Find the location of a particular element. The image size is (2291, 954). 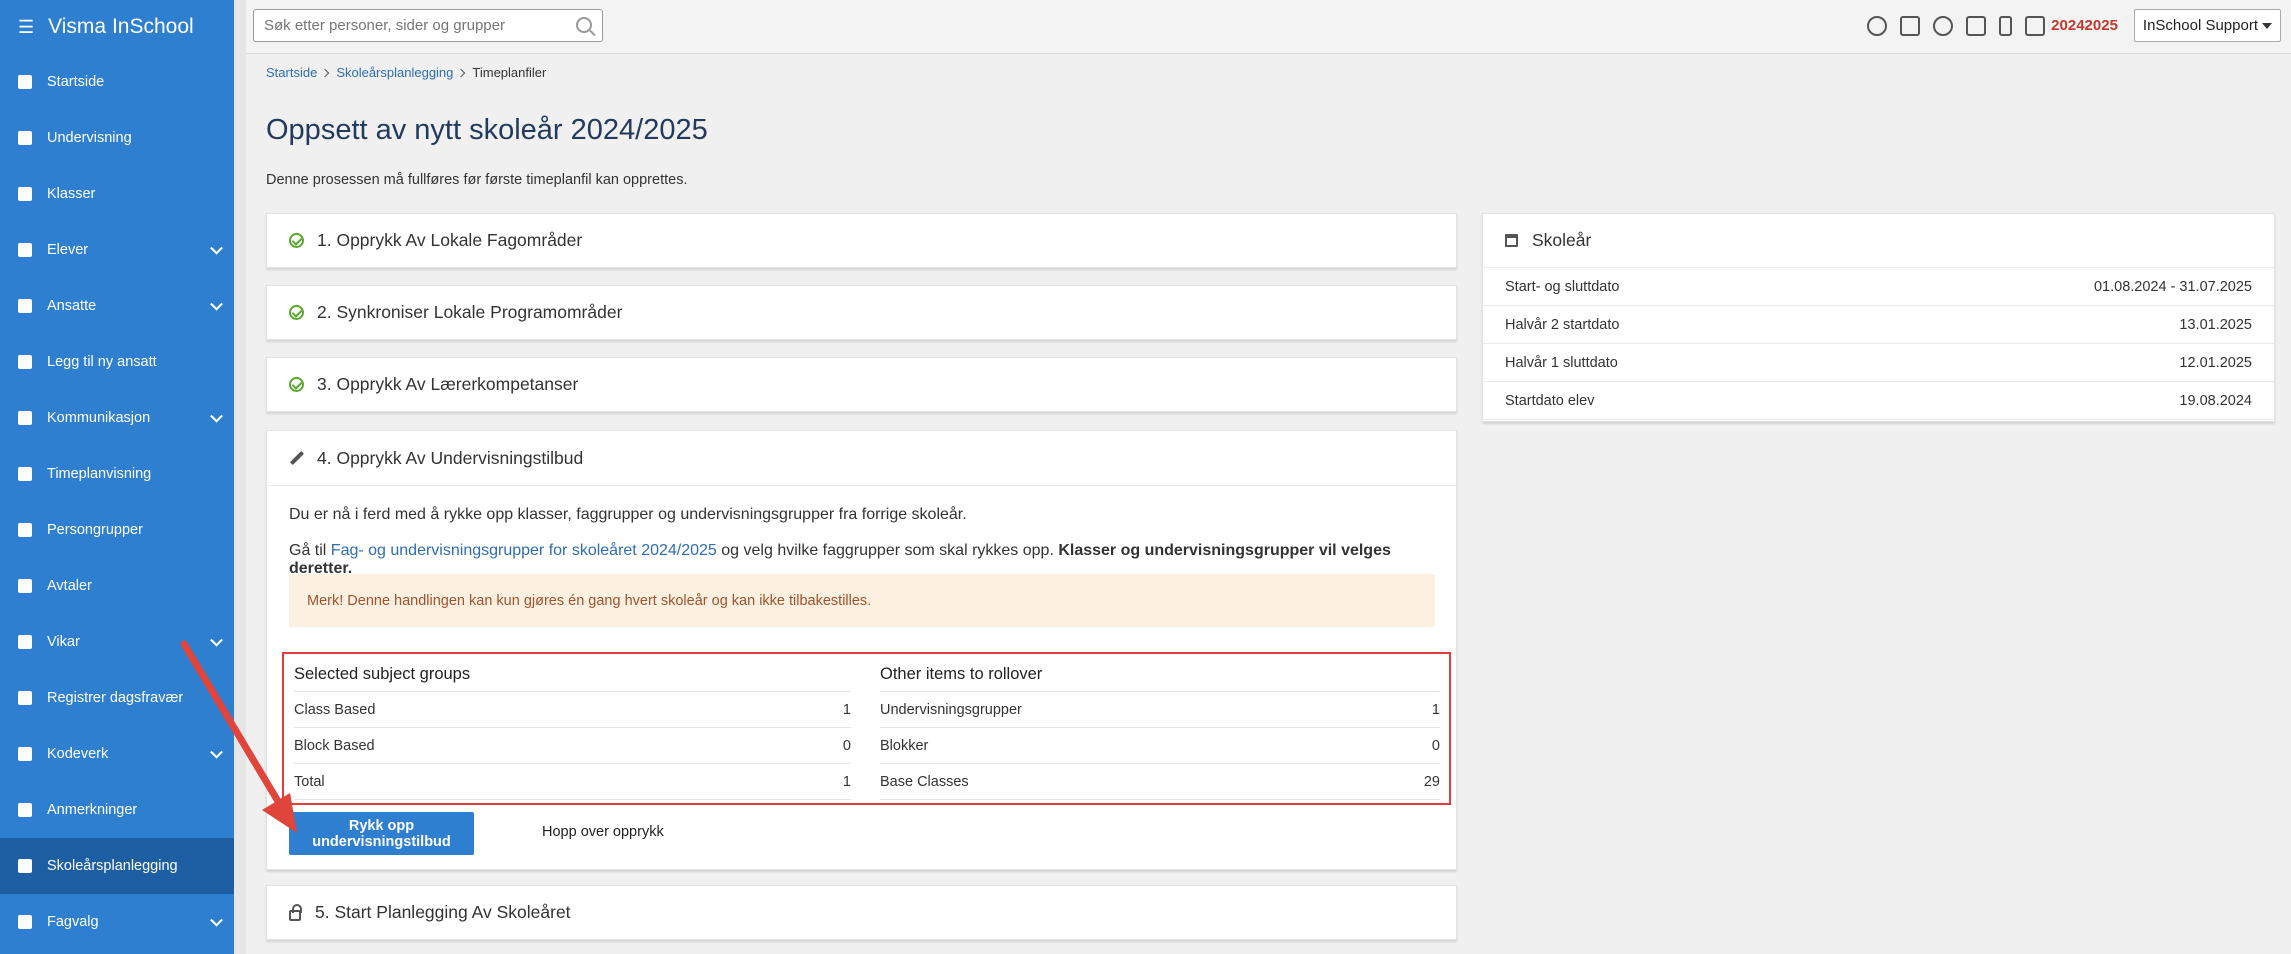

sidebar-item-persongrupper: Persongrupper is located at coordinates (117, 530).